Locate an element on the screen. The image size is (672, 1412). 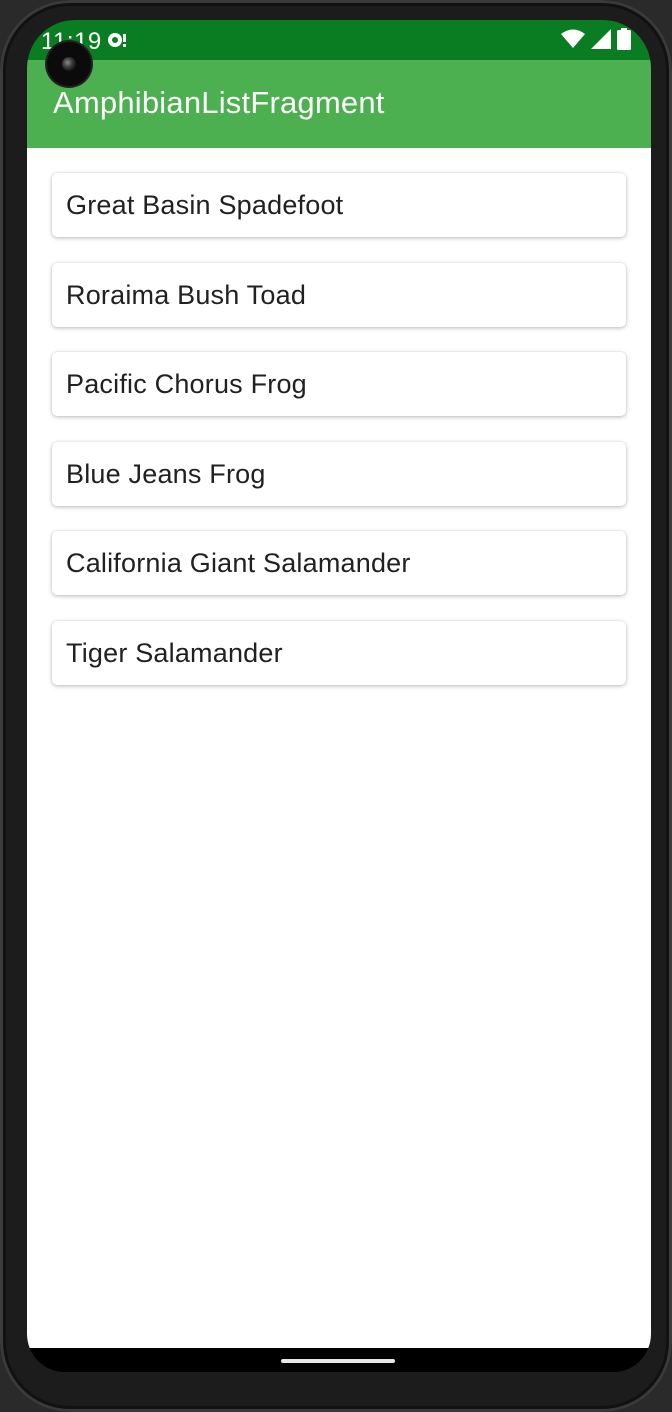
app-bar: AmphibianListFragment is located at coordinates (339, 104).